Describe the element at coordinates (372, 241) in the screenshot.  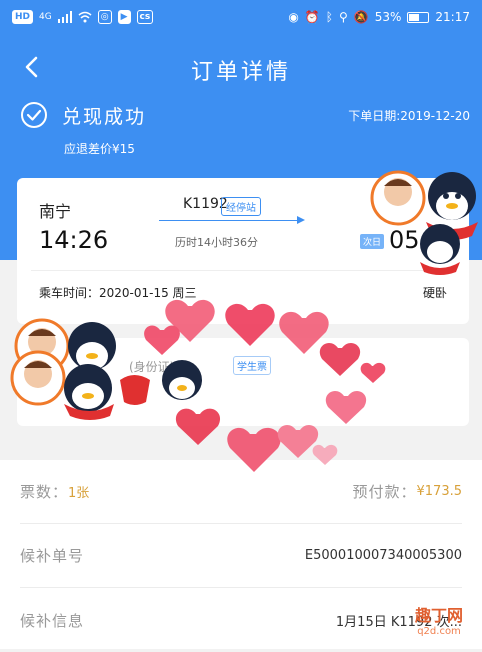
I see `next-day-badge: 次日` at that location.